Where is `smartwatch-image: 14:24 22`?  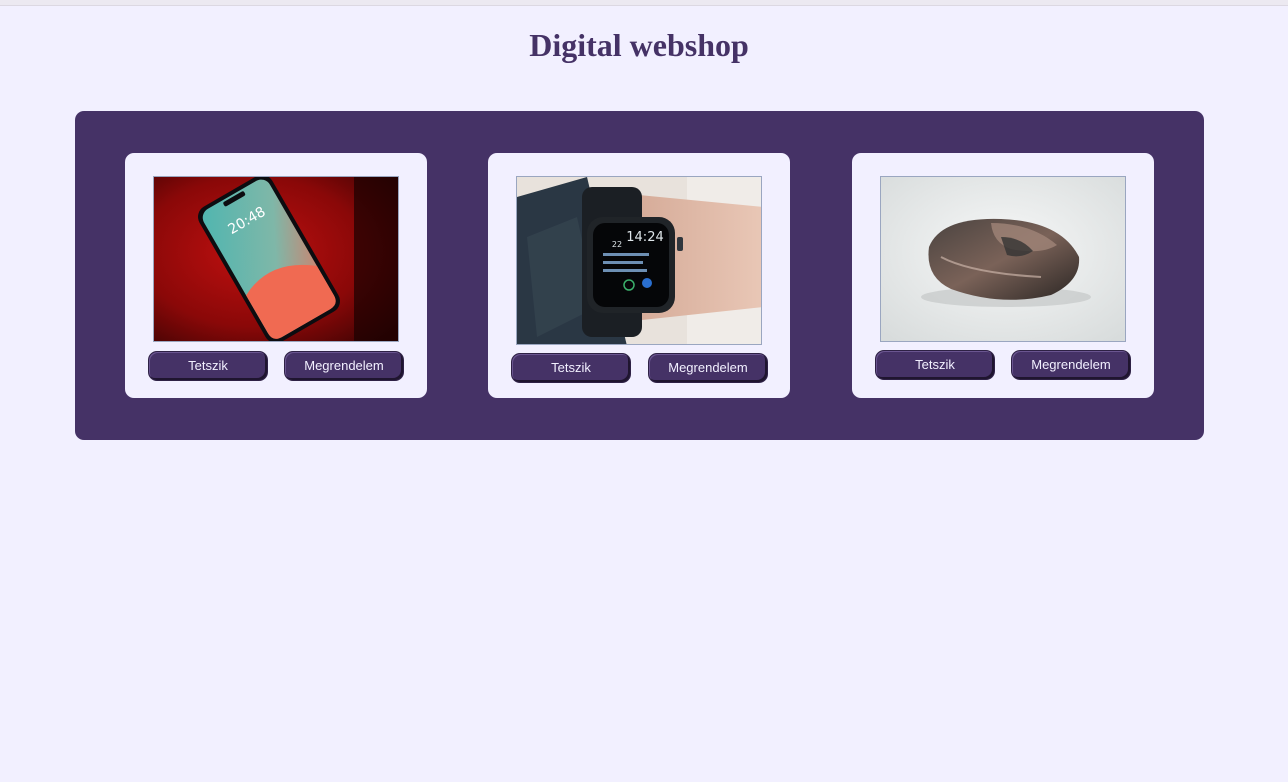 smartwatch-image: 14:24 22 is located at coordinates (639, 260).